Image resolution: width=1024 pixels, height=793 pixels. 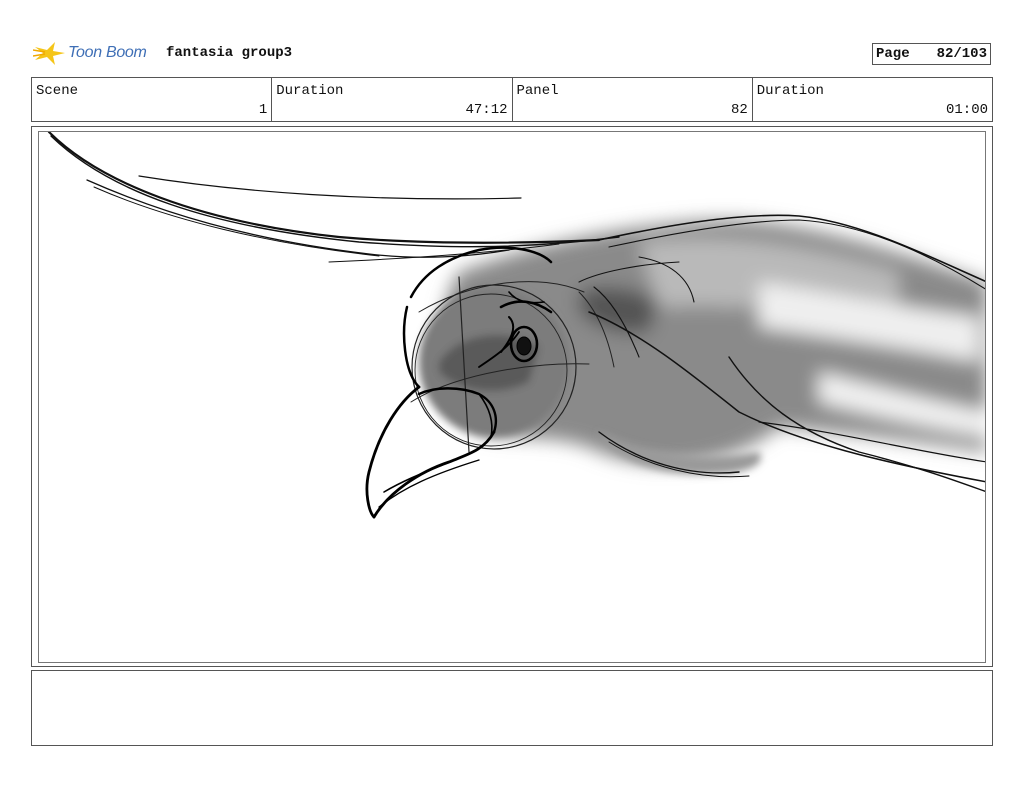 What do you see at coordinates (263, 110) in the screenshot?
I see `scene-value: 1` at bounding box center [263, 110].